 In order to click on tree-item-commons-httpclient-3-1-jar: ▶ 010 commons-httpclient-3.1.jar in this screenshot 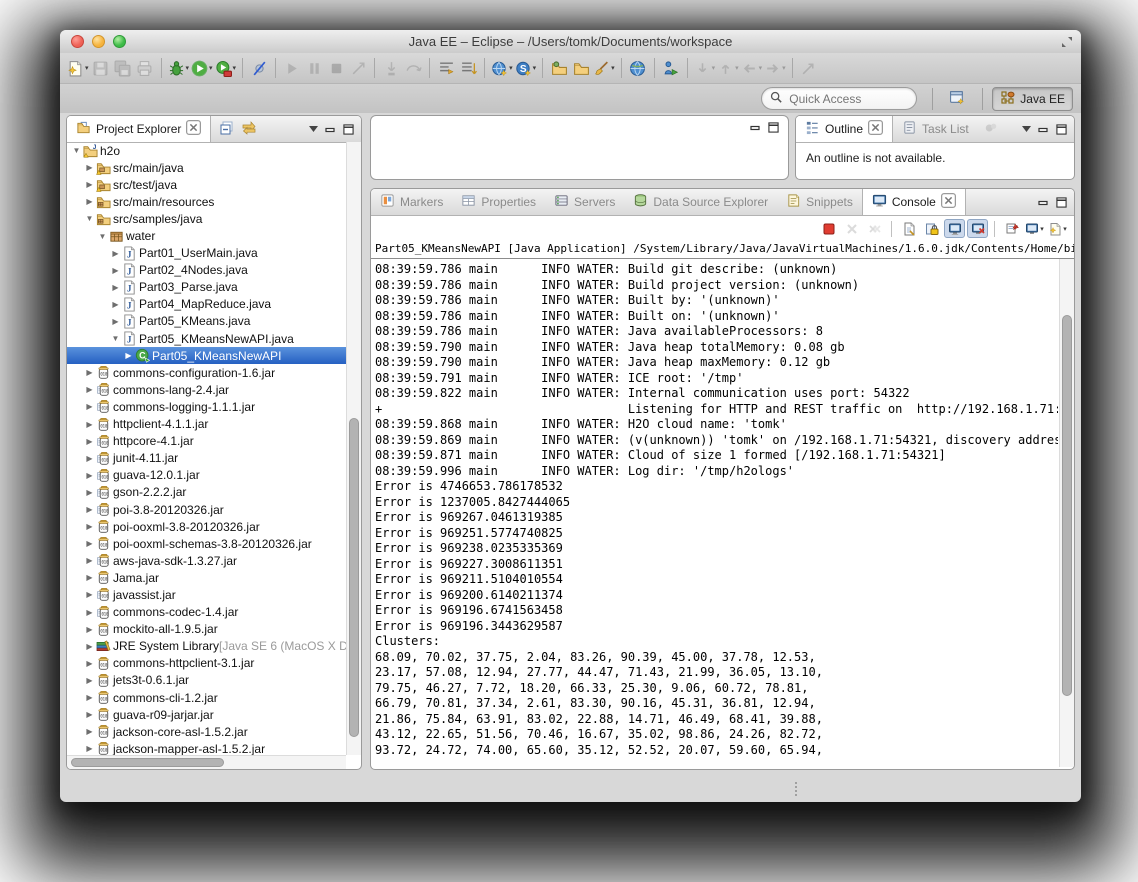, I will do `click(214, 663)`.